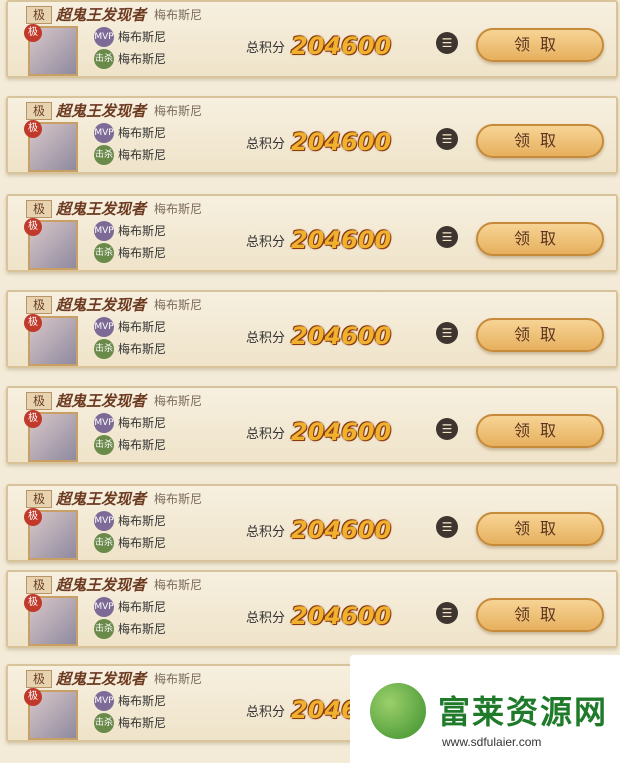 This screenshot has height=763, width=620. What do you see at coordinates (398, 711) in the screenshot?
I see `watermark-logo` at bounding box center [398, 711].